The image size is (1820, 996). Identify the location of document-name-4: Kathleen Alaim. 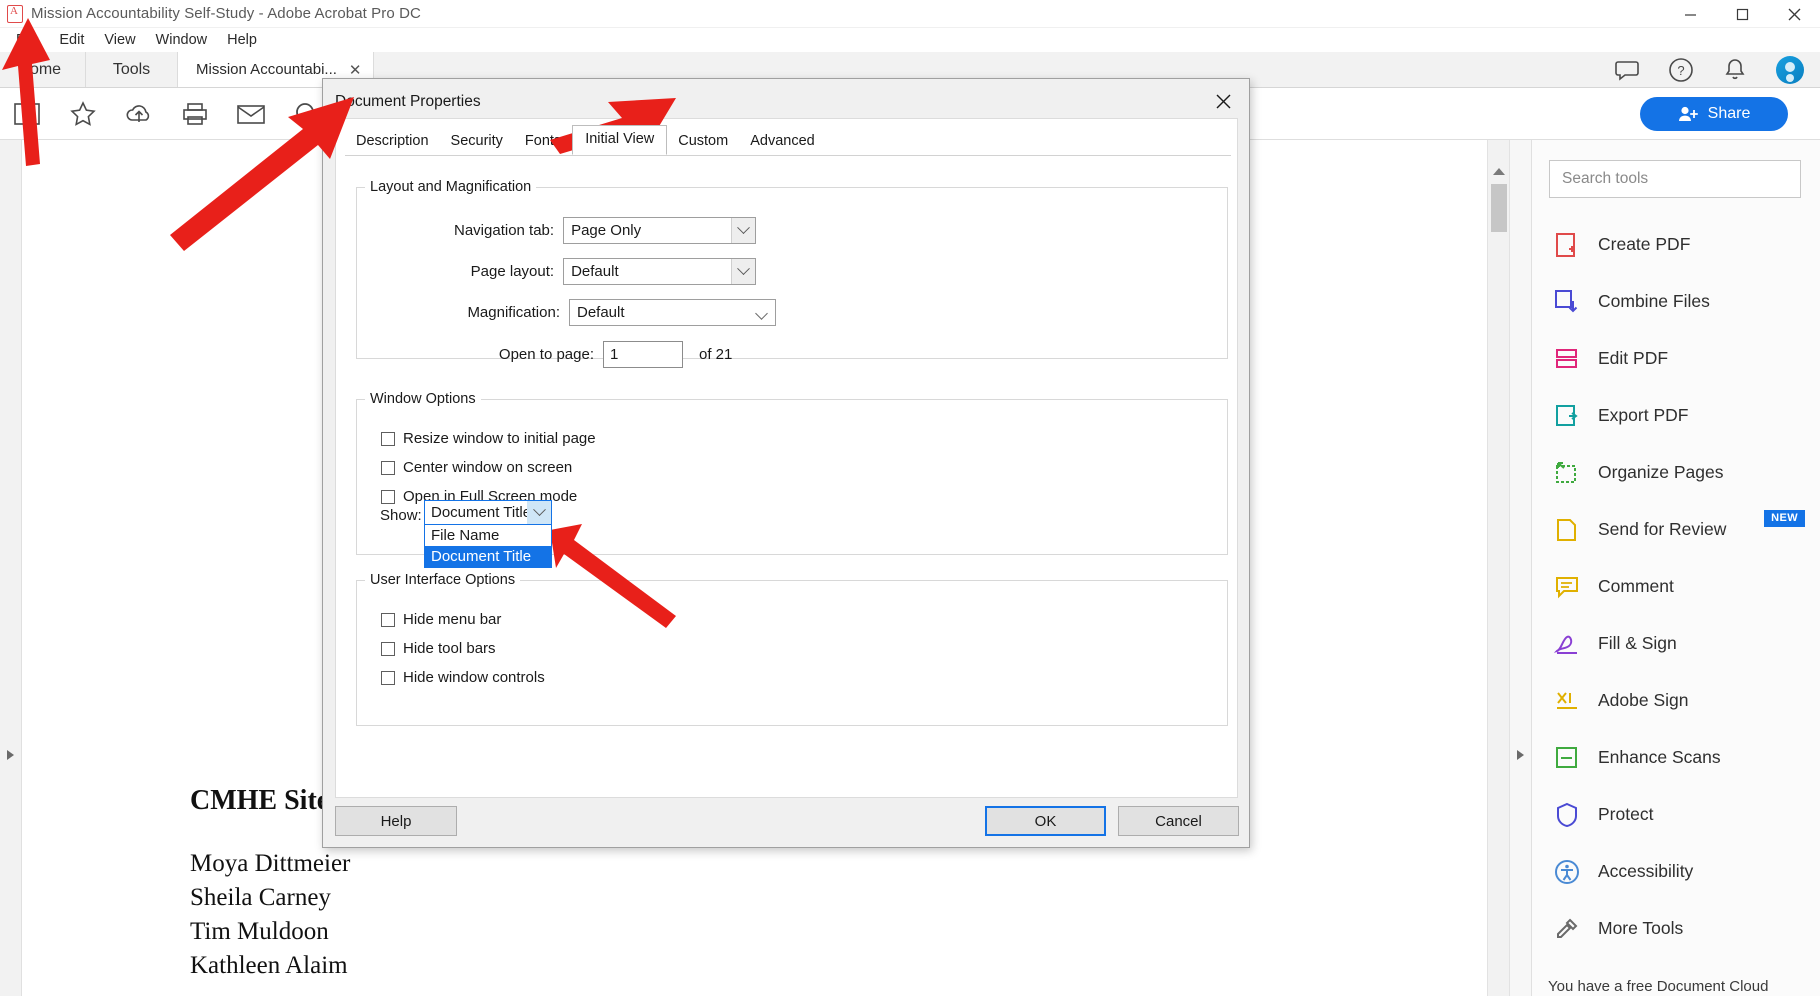
(269, 965).